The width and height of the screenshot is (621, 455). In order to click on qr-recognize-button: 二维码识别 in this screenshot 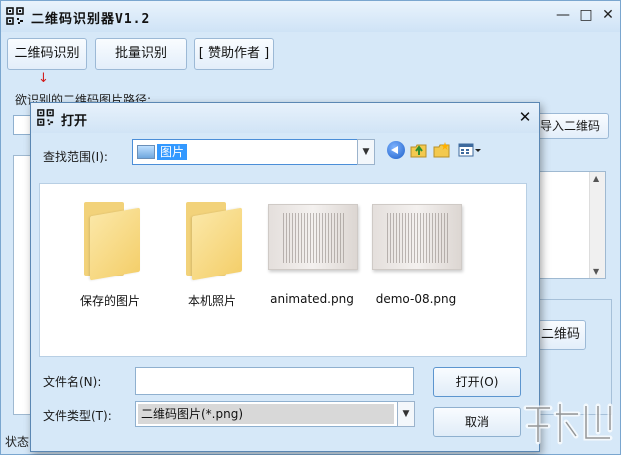, I will do `click(47, 54)`.